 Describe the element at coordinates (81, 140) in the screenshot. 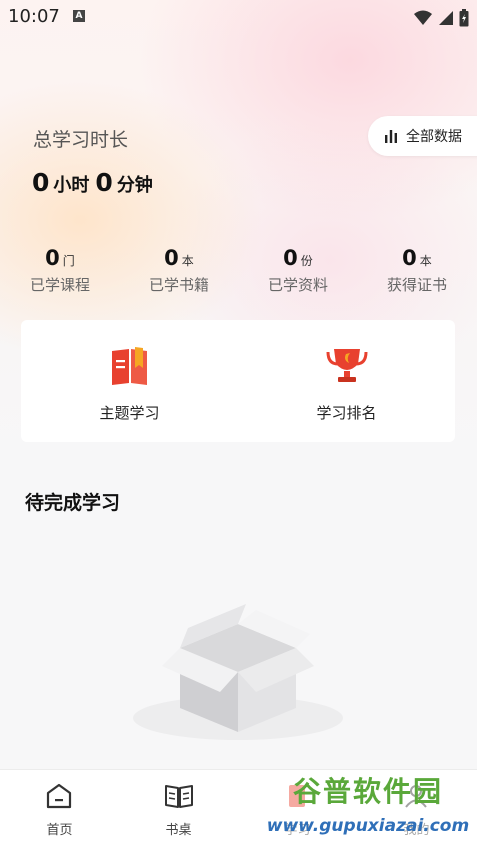

I see `total-study-time-label: 总学习时长` at that location.